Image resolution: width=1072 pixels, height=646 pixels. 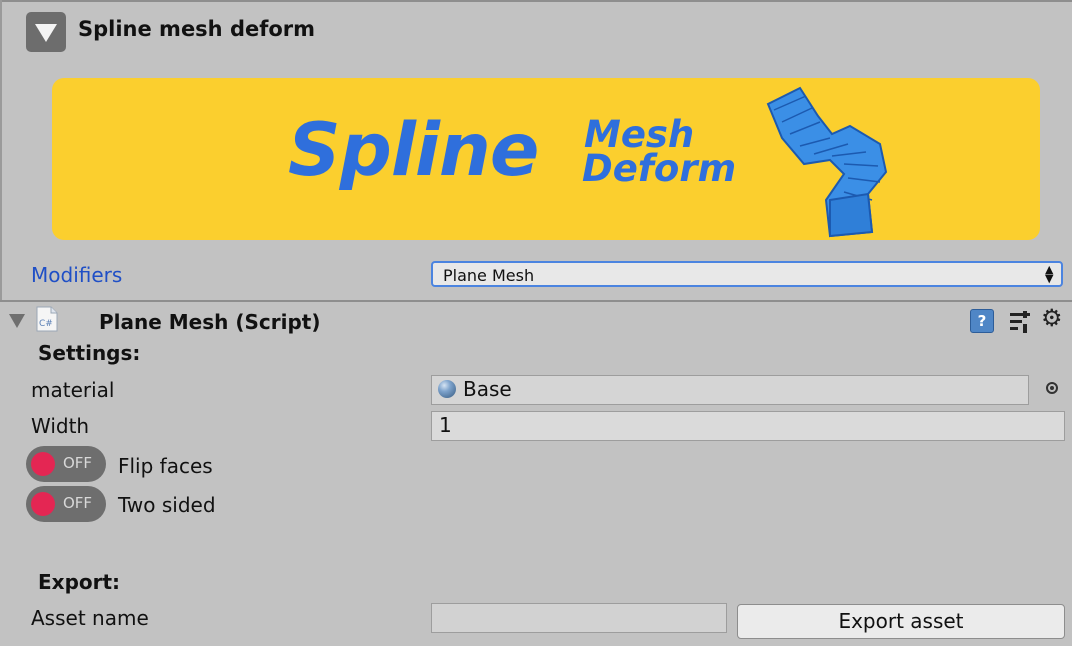 I want to click on collapse-button, so click(x=46, y=32).